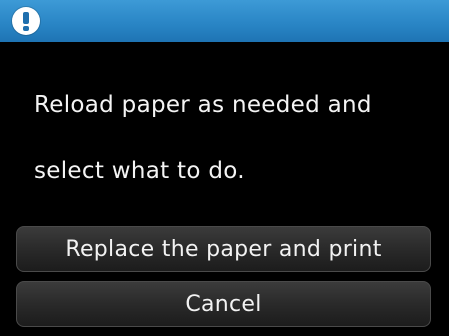 The image size is (449, 336). Describe the element at coordinates (139, 171) in the screenshot. I see `message-line-2: select what to do.` at that location.